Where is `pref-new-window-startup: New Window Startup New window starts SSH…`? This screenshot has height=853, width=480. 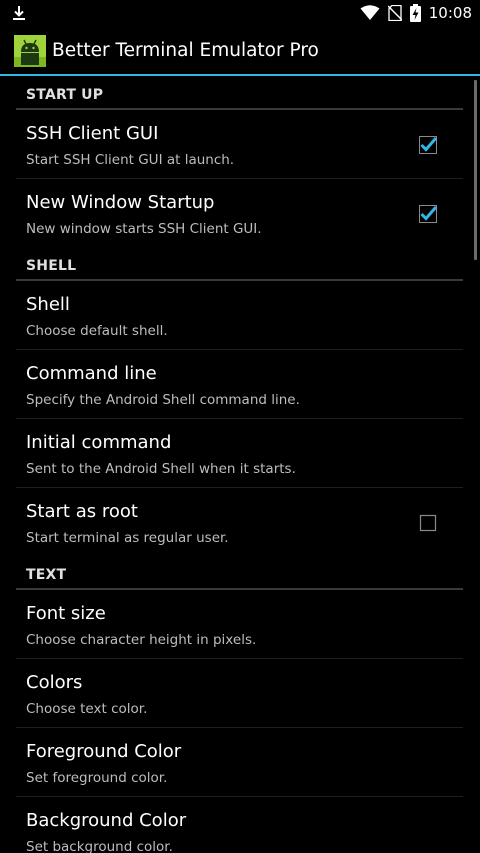 pref-new-window-startup: New Window Startup New window starts SSH… is located at coordinates (239, 213).